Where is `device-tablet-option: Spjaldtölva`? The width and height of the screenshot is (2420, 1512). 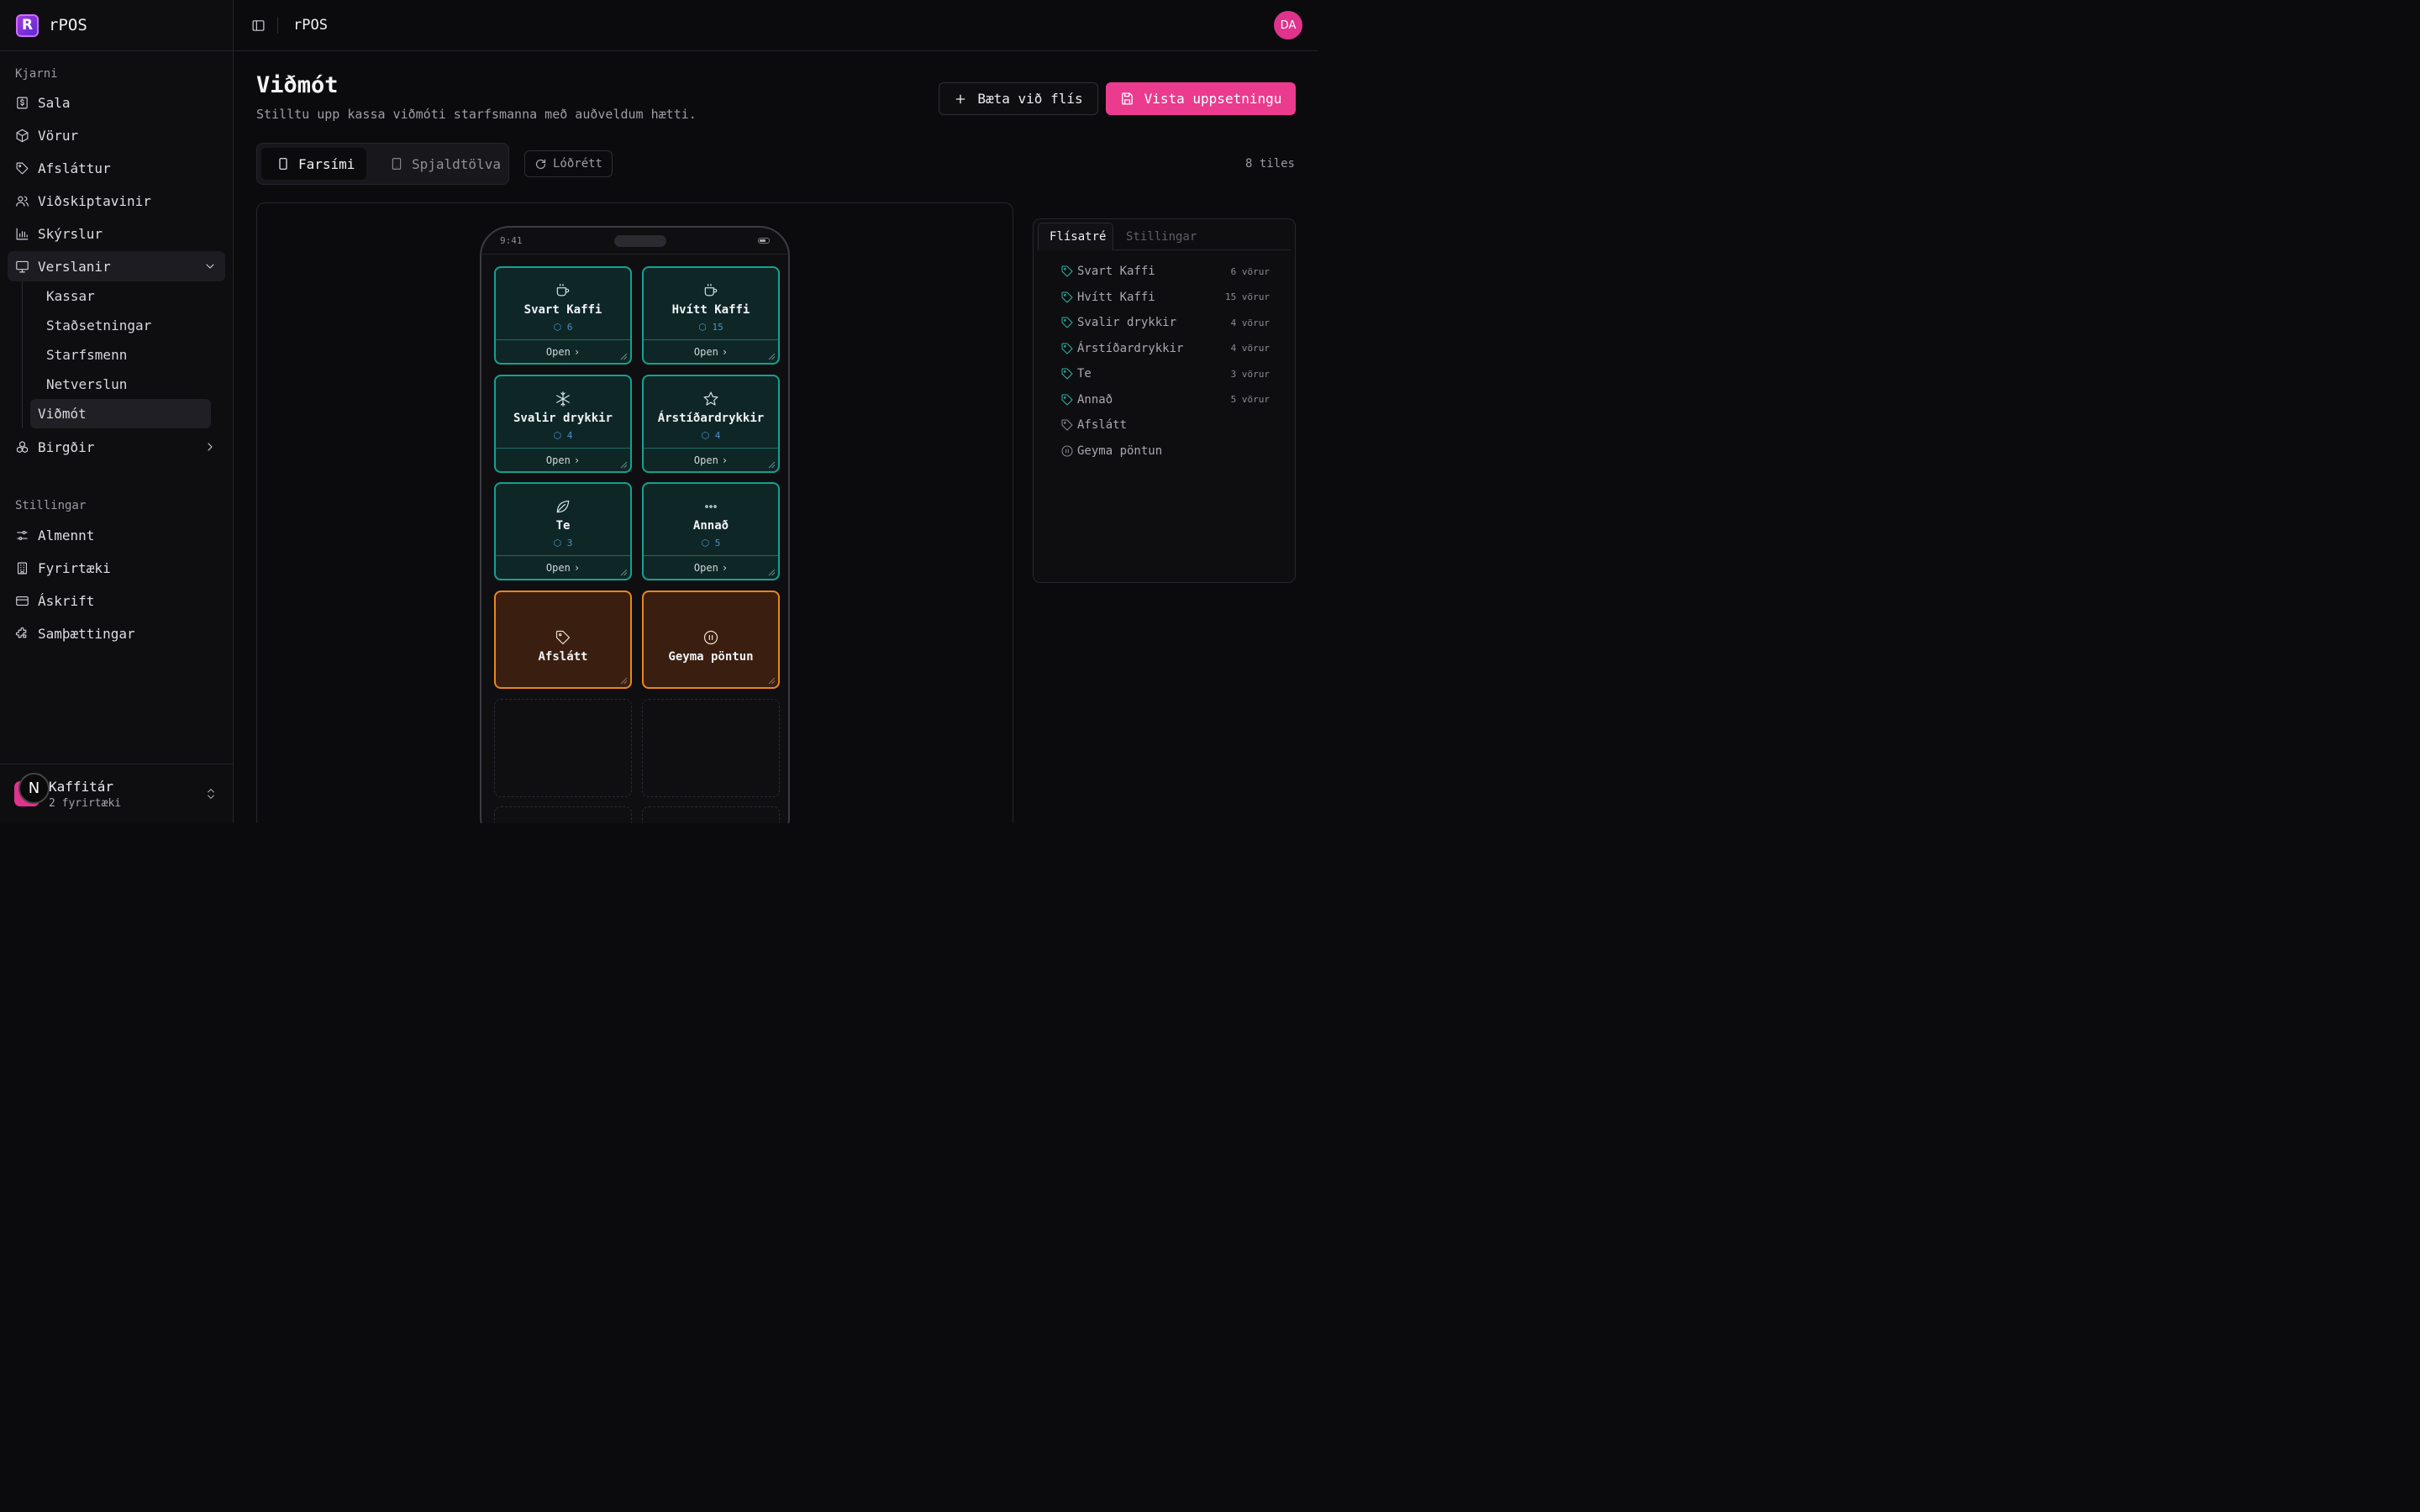 device-tablet-option: Spjaldtölva is located at coordinates (438, 164).